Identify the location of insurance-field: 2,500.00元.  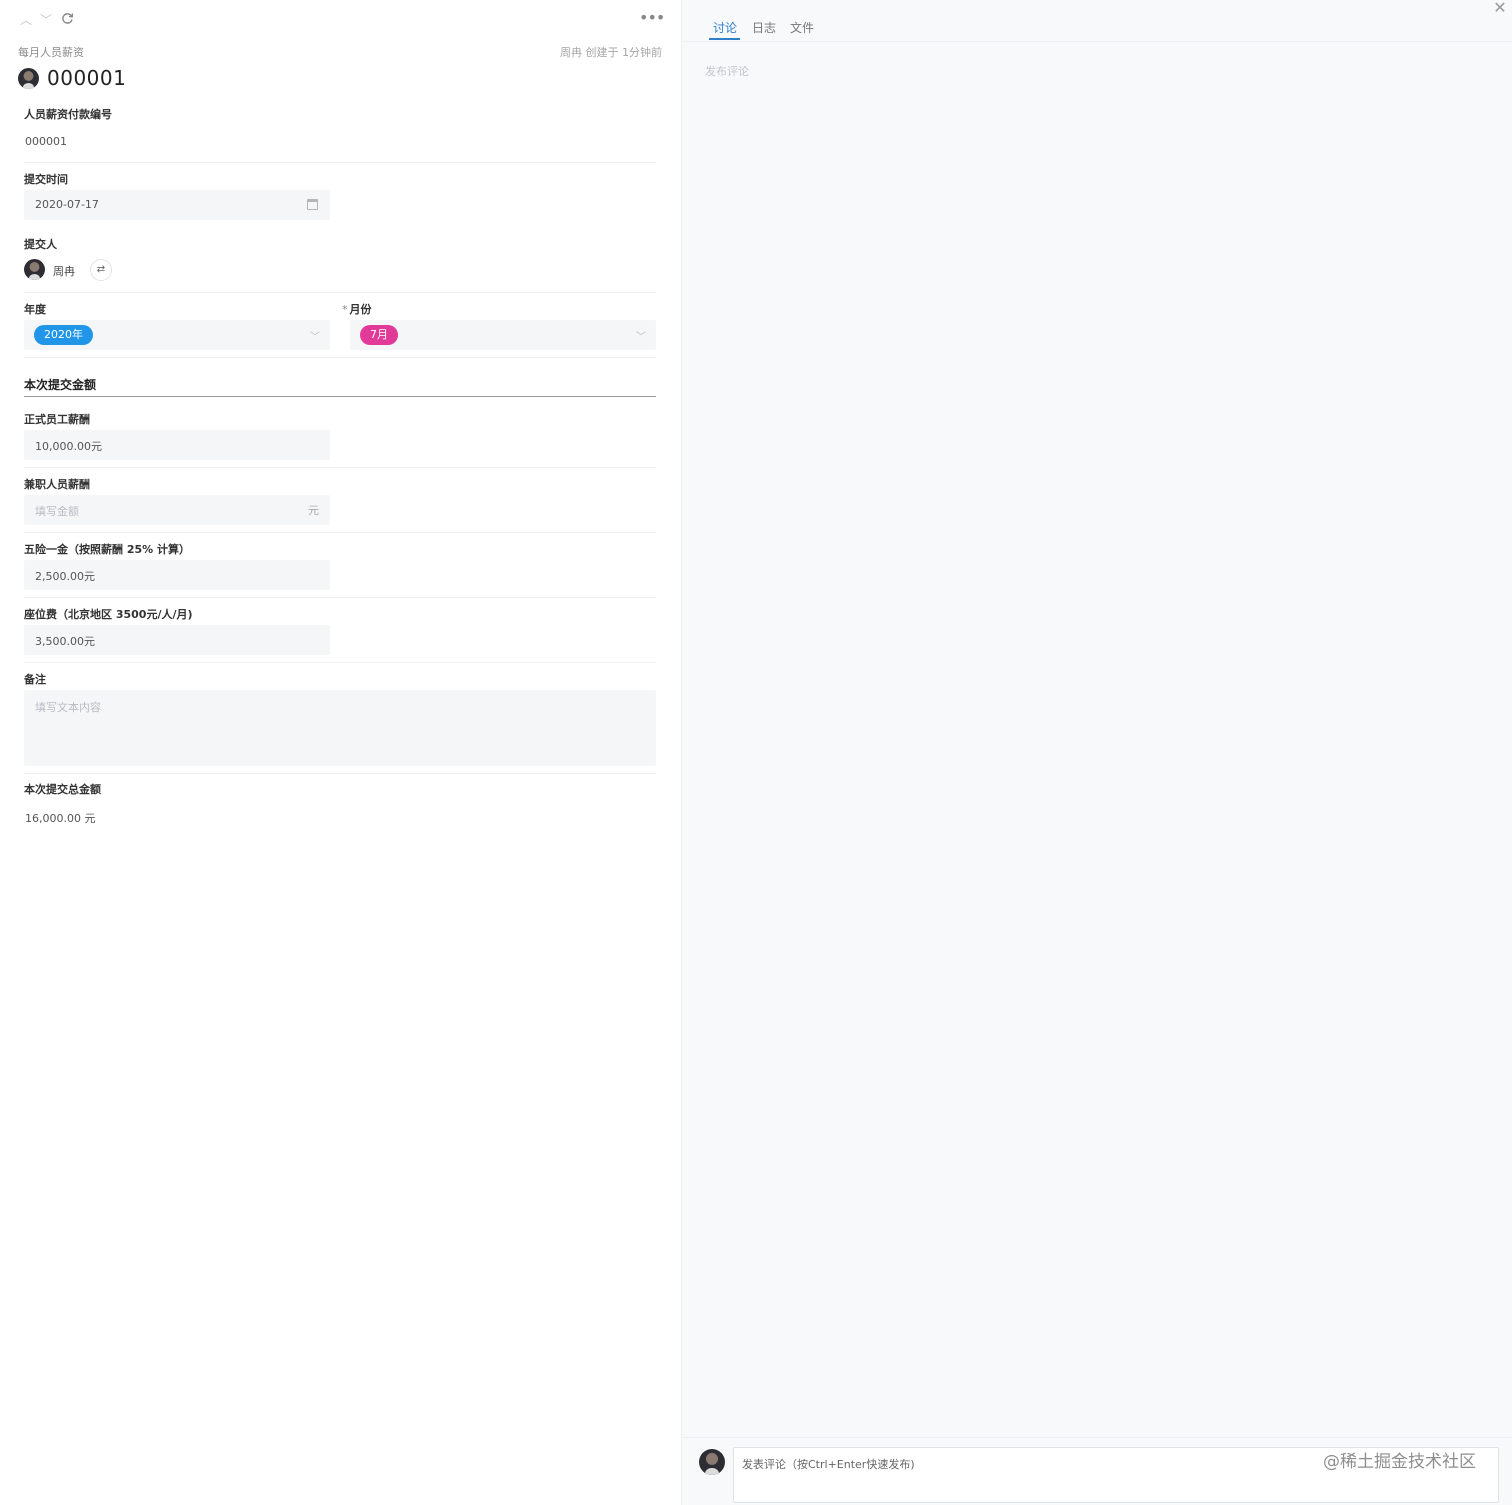
(177, 575).